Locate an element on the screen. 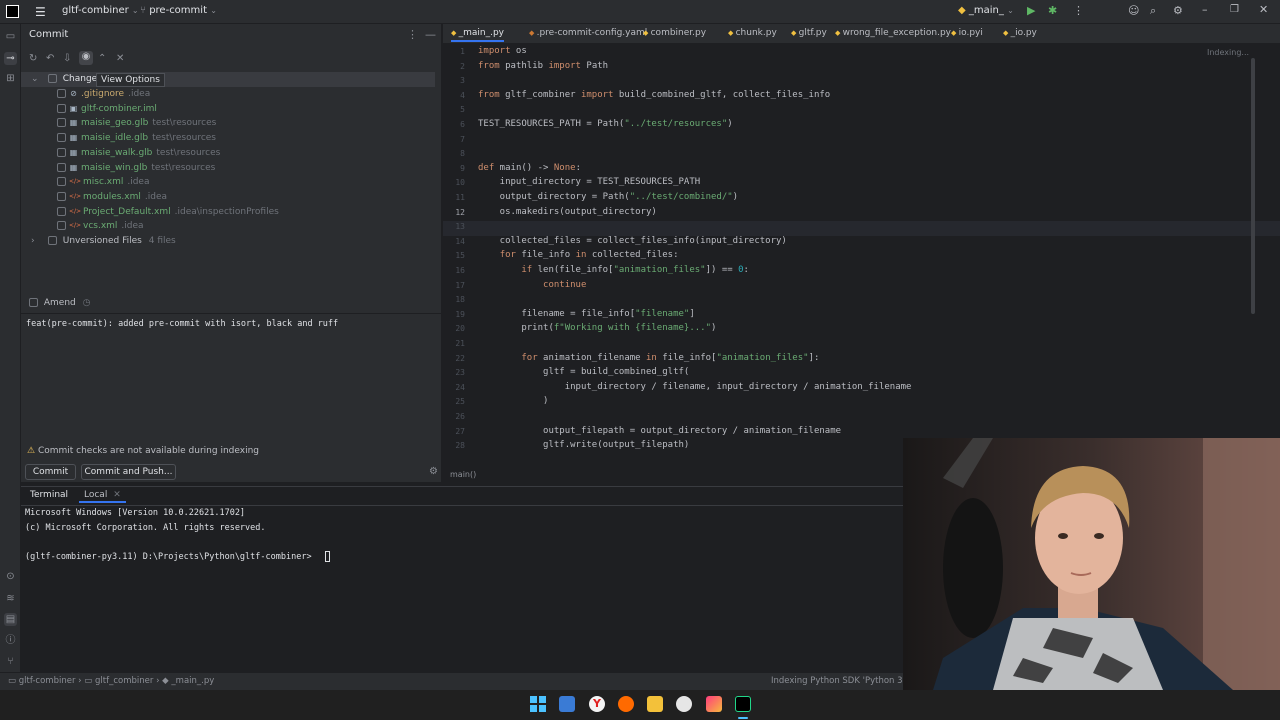 This screenshot has width=1280, height=720. file-name: maisie_geo.glb is located at coordinates (115, 123).